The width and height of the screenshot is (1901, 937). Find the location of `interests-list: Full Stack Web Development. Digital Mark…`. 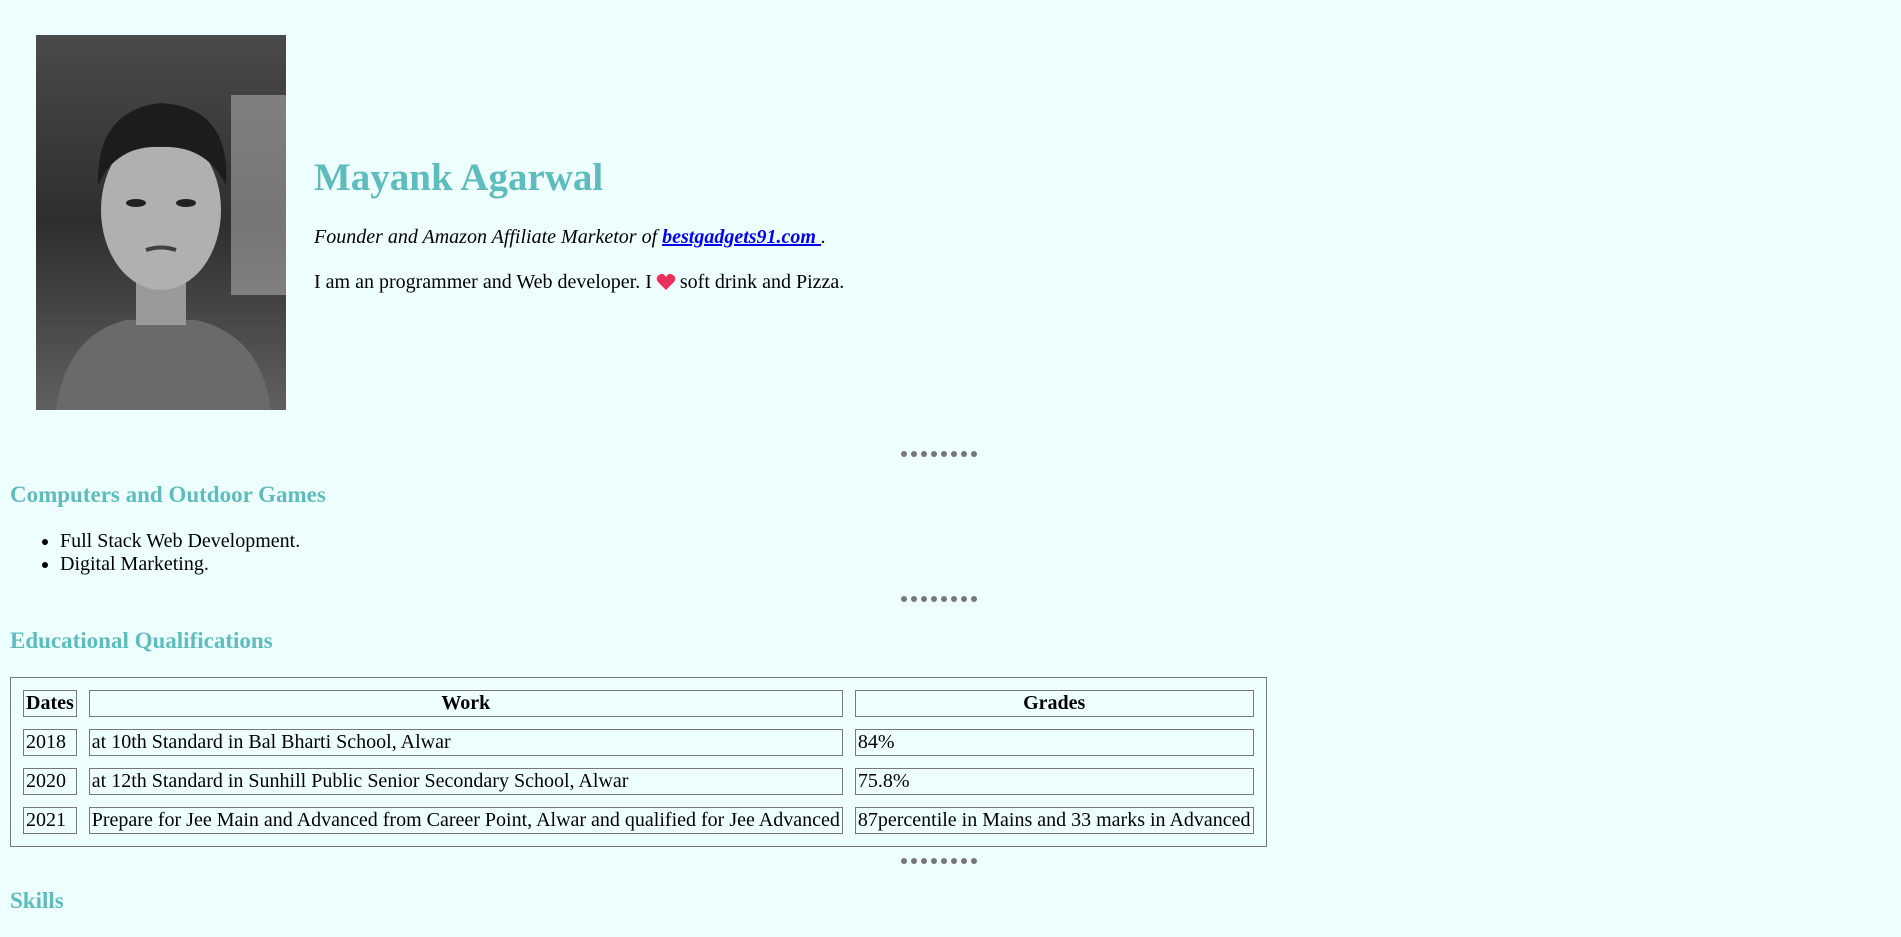

interests-list: Full Stack Web Development. Digital Mark… is located at coordinates (155, 553).